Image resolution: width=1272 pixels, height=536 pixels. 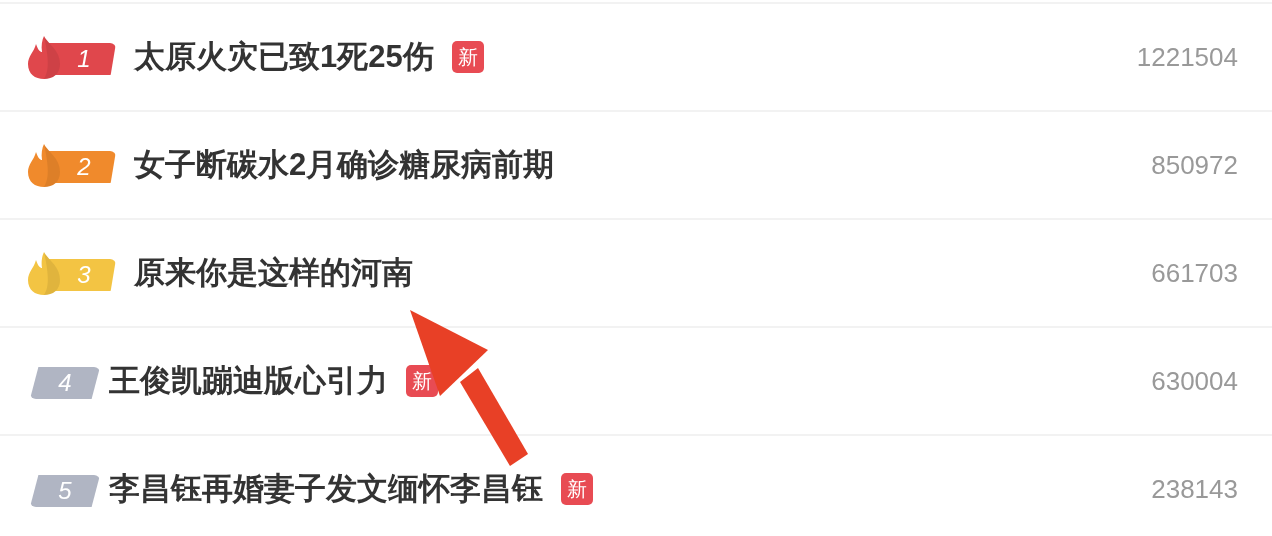 I want to click on rank-tag: 4, so click(x=65, y=383).